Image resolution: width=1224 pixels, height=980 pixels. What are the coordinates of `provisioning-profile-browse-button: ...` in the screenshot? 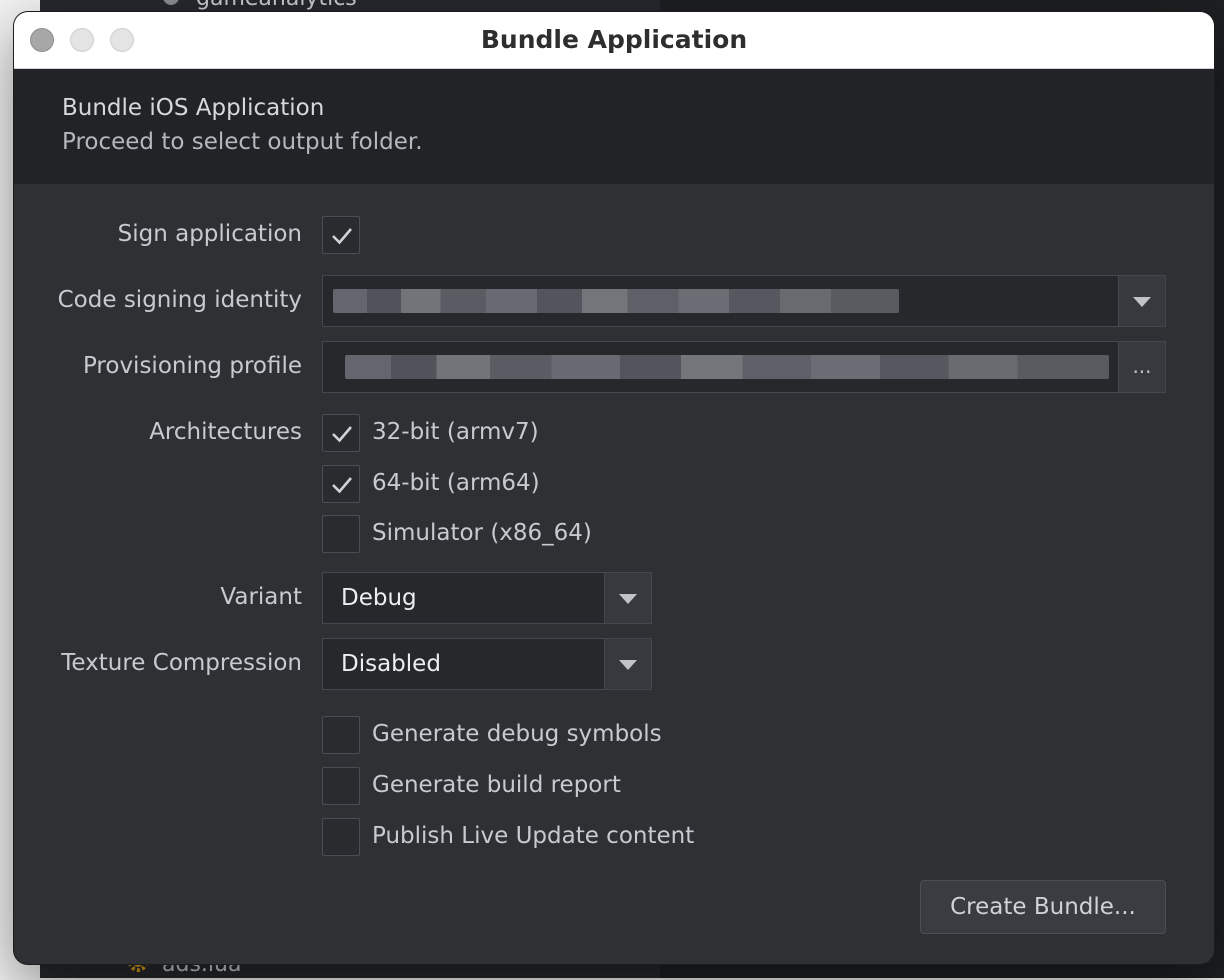 It's located at (1142, 367).